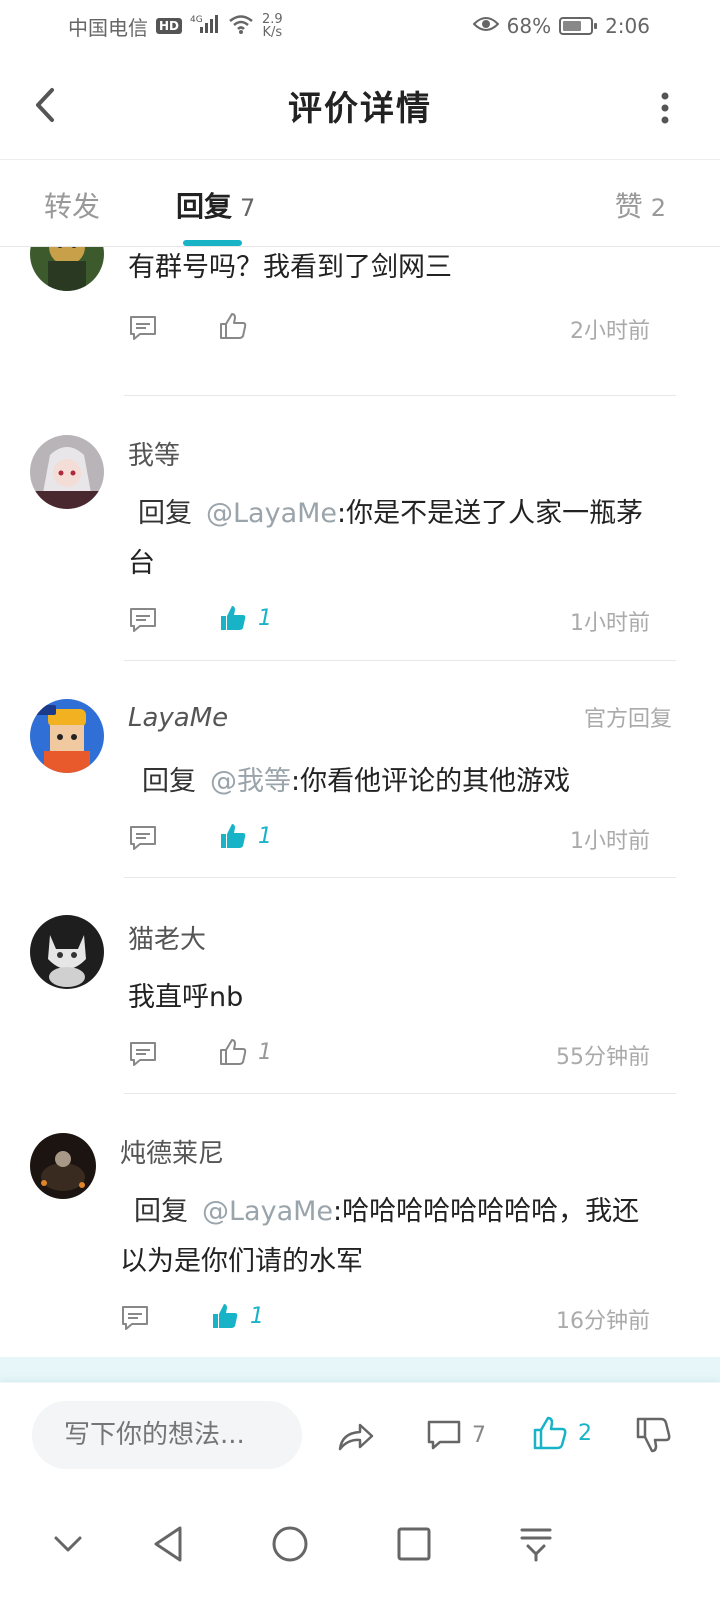 The width and height of the screenshot is (720, 1600). What do you see at coordinates (360, 1544) in the screenshot?
I see `system-nav-bar` at bounding box center [360, 1544].